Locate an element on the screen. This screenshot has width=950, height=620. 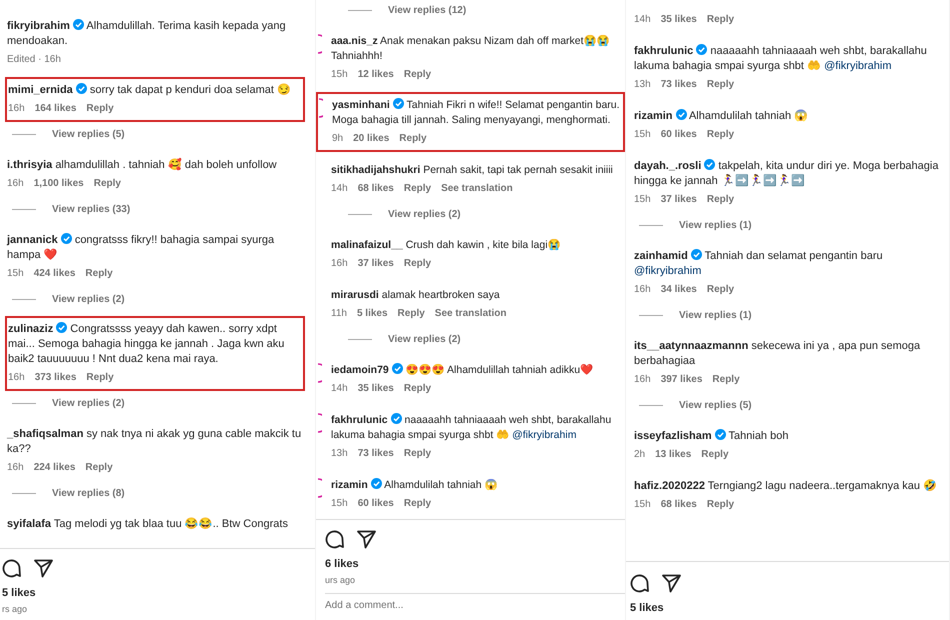
timestamp: 14h is located at coordinates (339, 389).